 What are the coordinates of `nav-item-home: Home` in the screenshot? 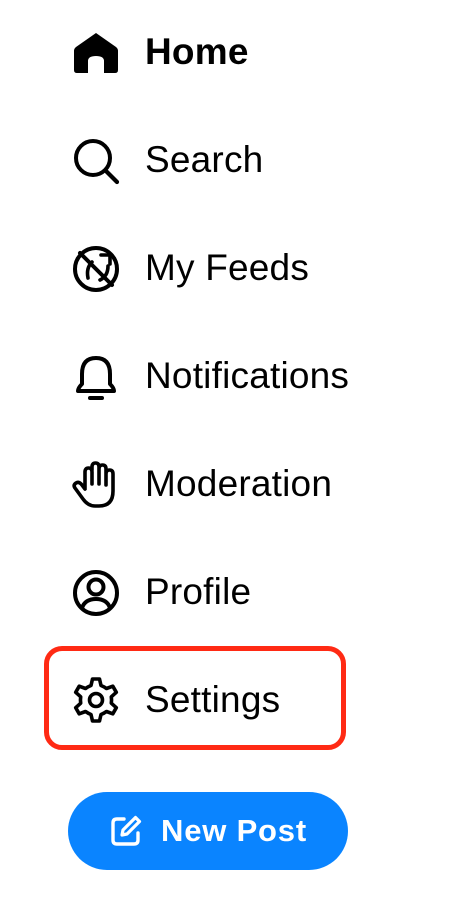 It's located at (230, 52).